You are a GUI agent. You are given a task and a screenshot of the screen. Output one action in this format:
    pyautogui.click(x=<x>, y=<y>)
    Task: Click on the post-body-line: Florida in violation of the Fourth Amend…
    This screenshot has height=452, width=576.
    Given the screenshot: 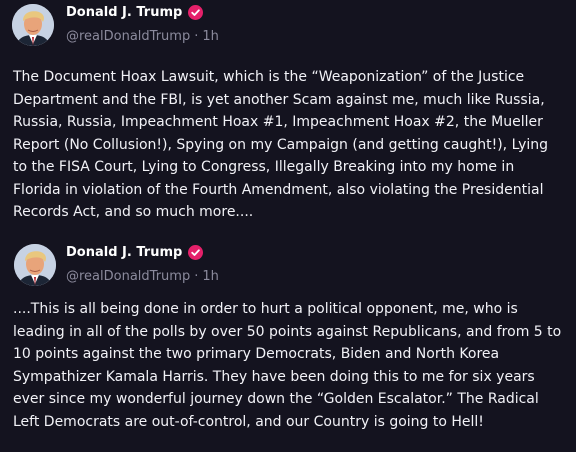 What is the action you would take?
    pyautogui.click(x=278, y=189)
    